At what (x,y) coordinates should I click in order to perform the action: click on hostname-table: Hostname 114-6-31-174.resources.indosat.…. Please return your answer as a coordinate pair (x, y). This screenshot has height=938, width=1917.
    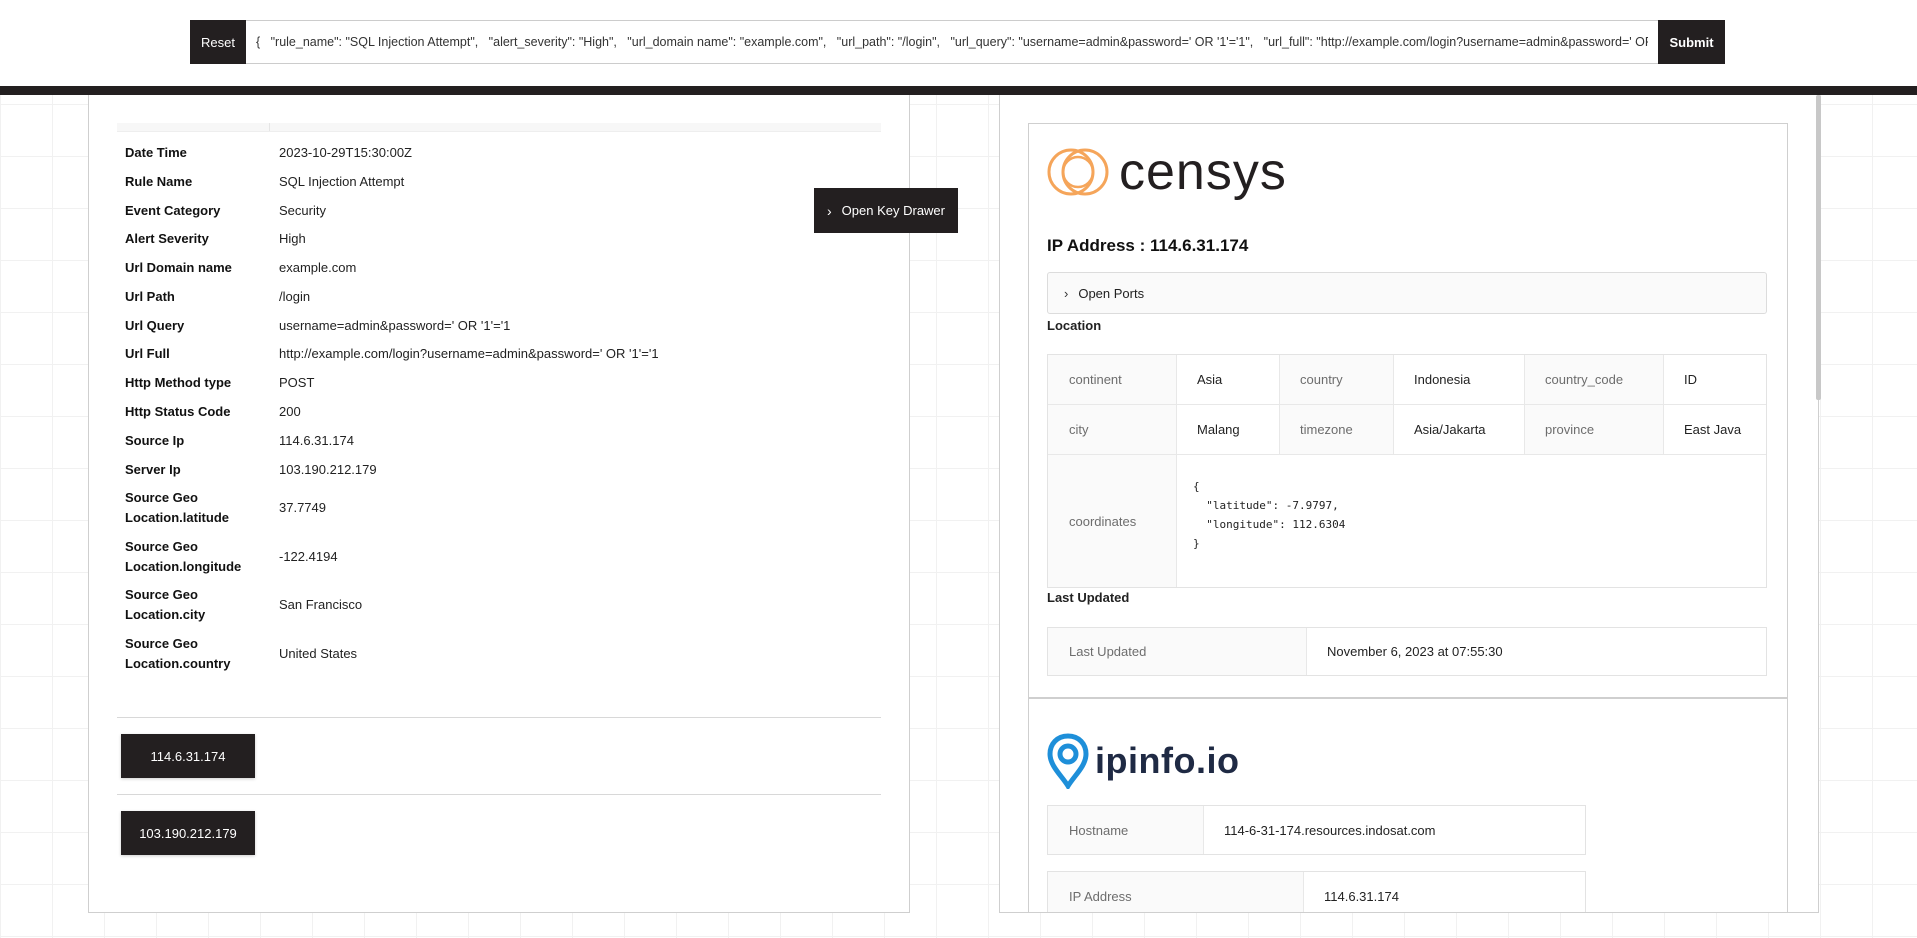
    Looking at the image, I should click on (1316, 830).